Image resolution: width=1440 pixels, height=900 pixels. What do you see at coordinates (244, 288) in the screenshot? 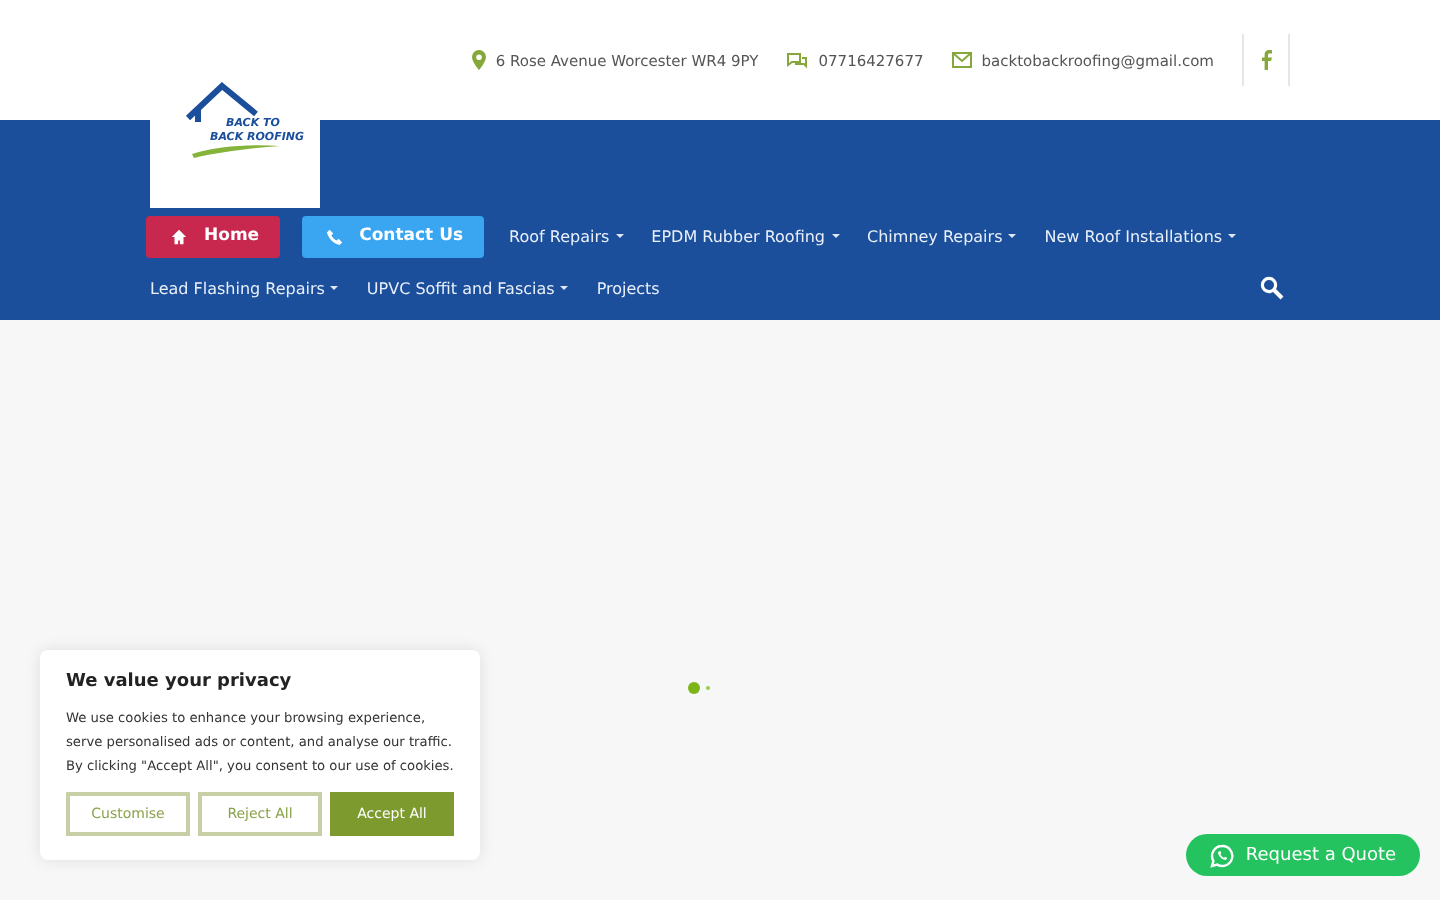
I see `nav-link: Lead Flashing Repairs` at bounding box center [244, 288].